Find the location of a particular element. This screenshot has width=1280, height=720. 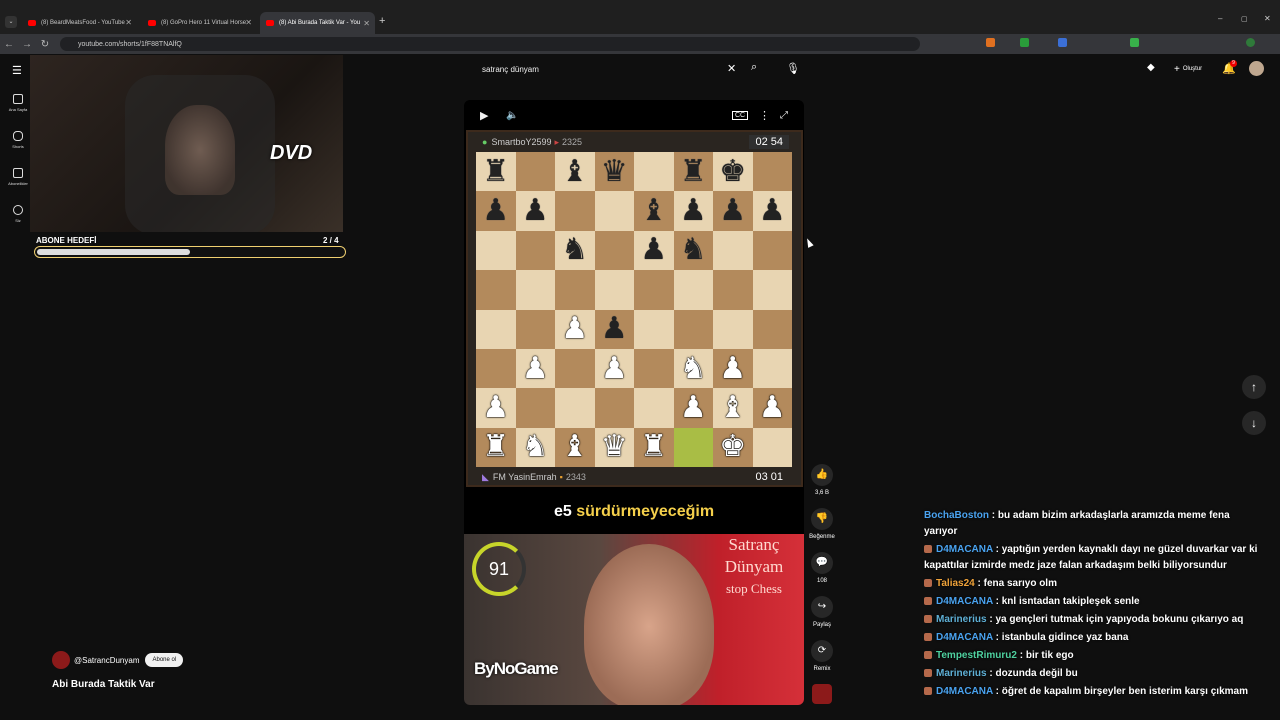

reload-icon: ↻ is located at coordinates (45, 44).